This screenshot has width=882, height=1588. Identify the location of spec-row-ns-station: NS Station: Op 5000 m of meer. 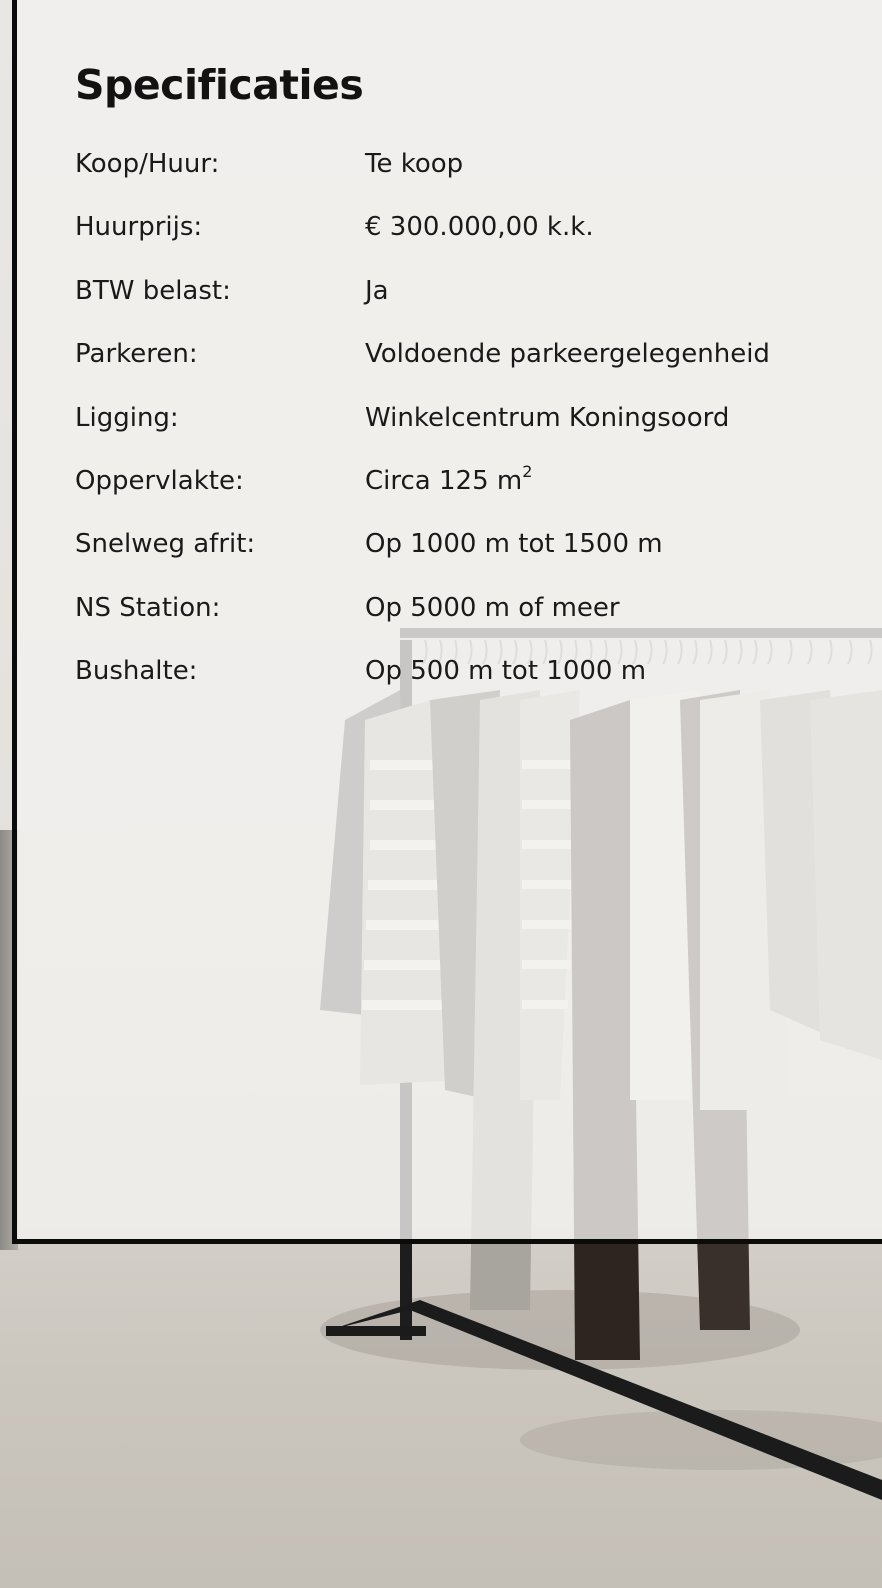
(470, 624).